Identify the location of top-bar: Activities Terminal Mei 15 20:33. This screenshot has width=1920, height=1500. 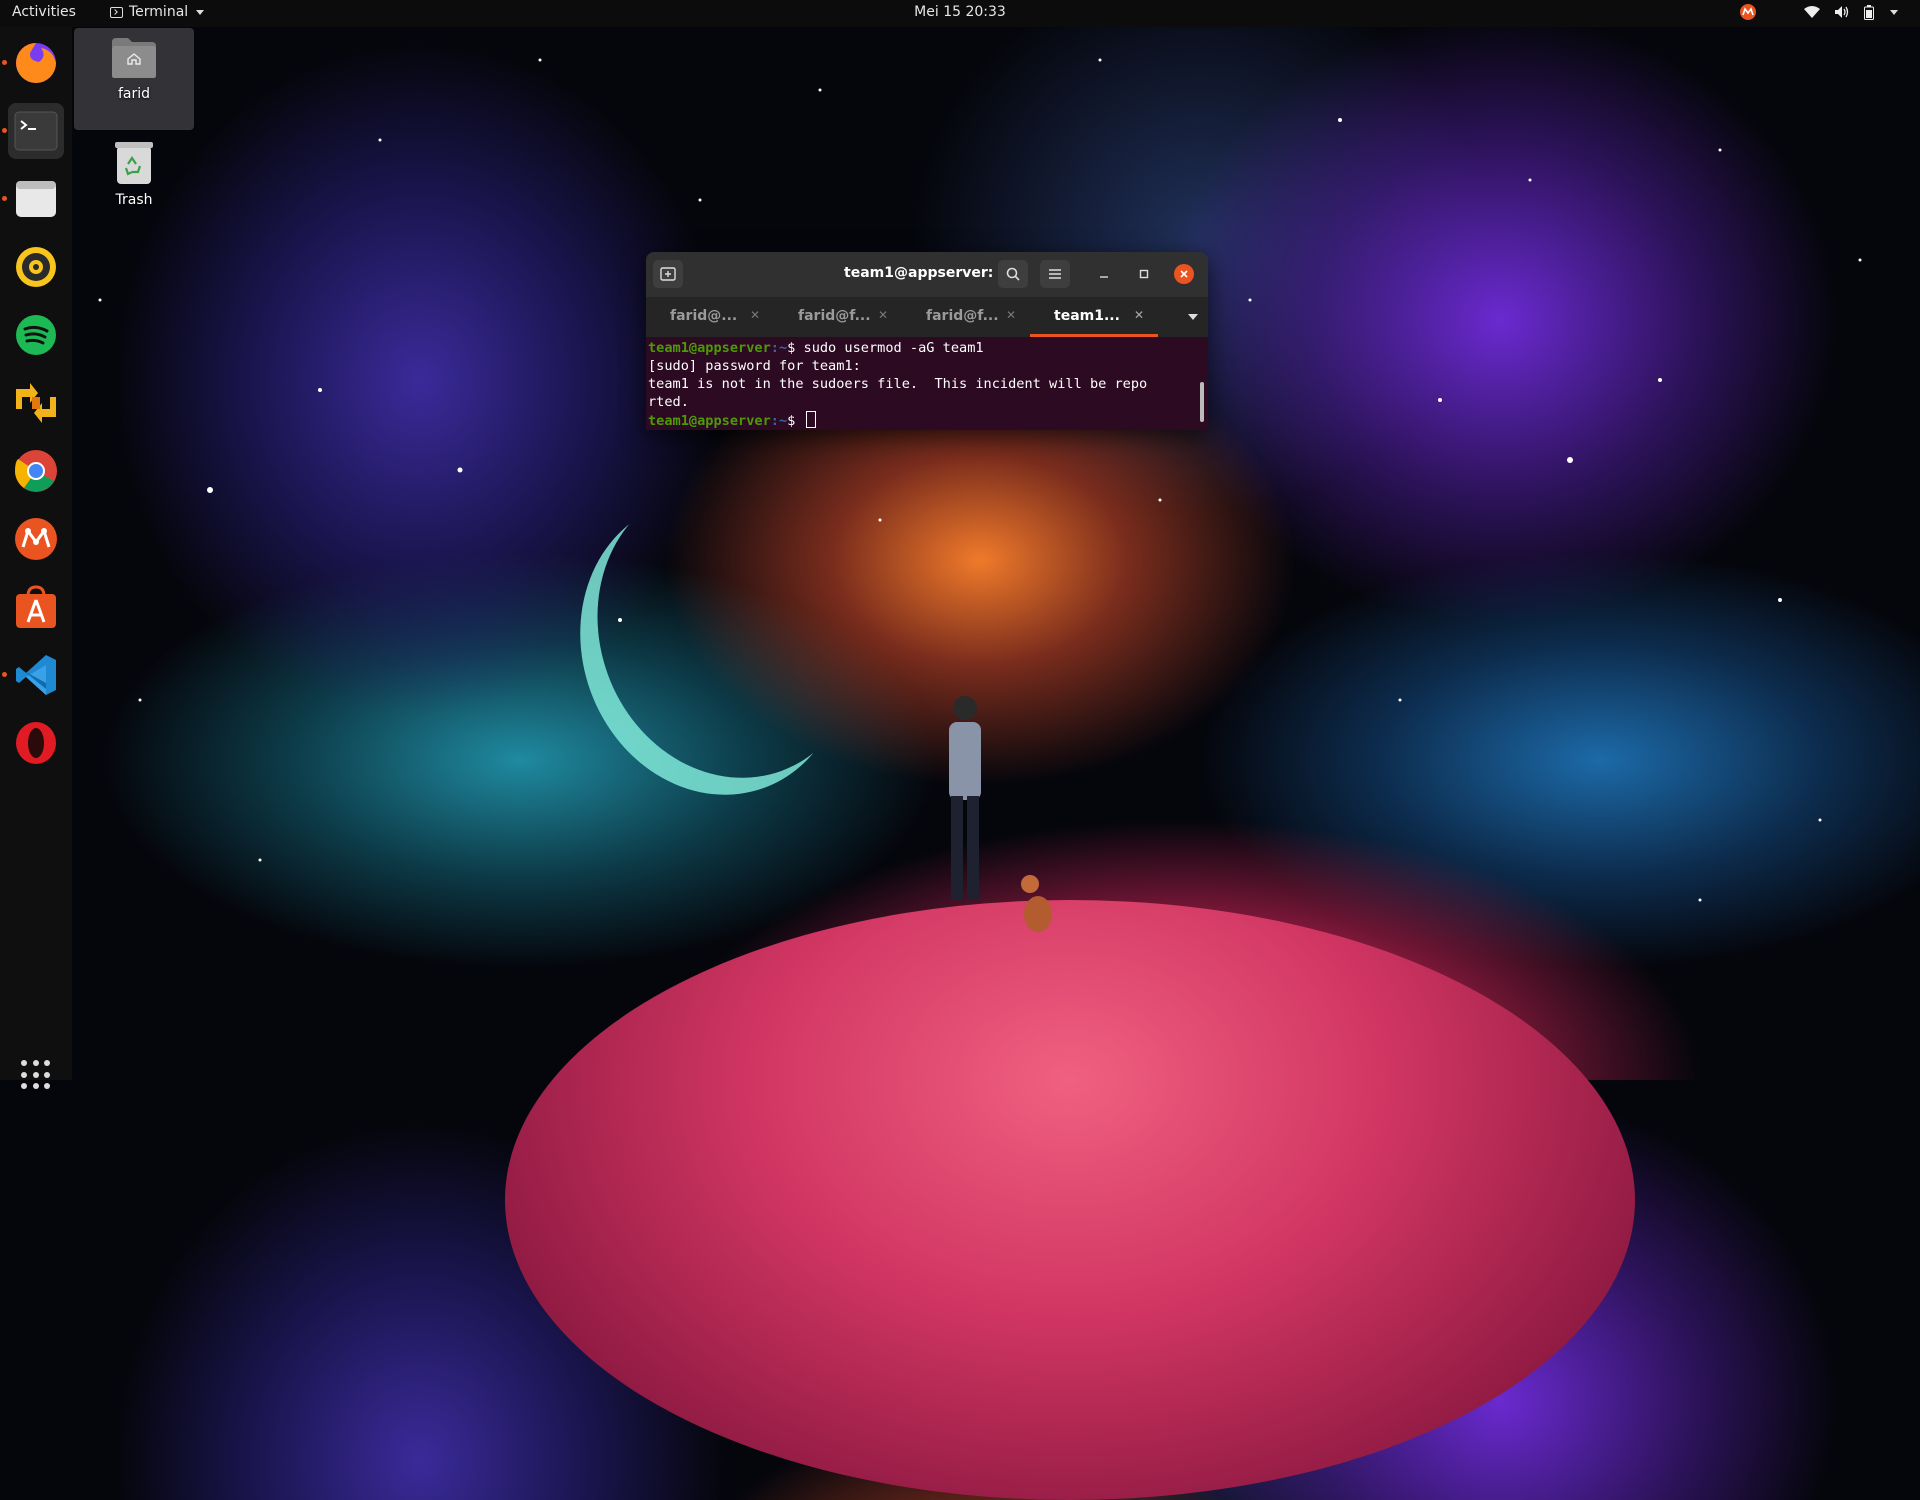
(960, 13).